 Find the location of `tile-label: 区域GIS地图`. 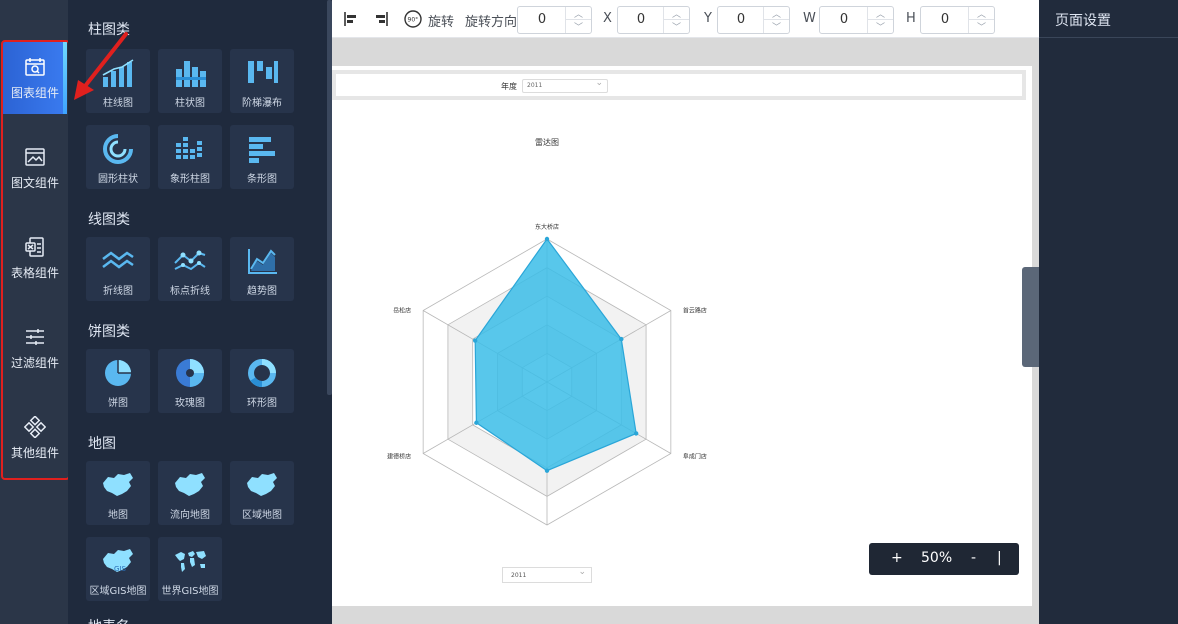

tile-label: 区域GIS地图 is located at coordinates (118, 591).